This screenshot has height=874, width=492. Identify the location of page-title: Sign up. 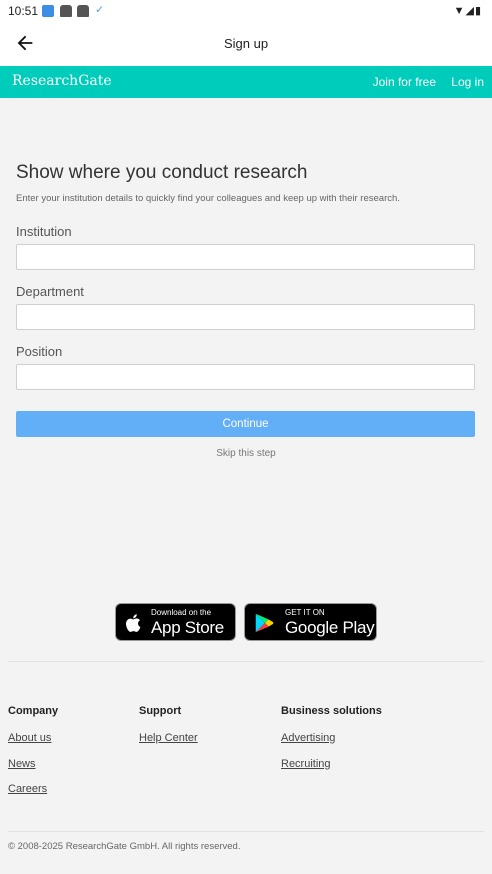
(246, 43).